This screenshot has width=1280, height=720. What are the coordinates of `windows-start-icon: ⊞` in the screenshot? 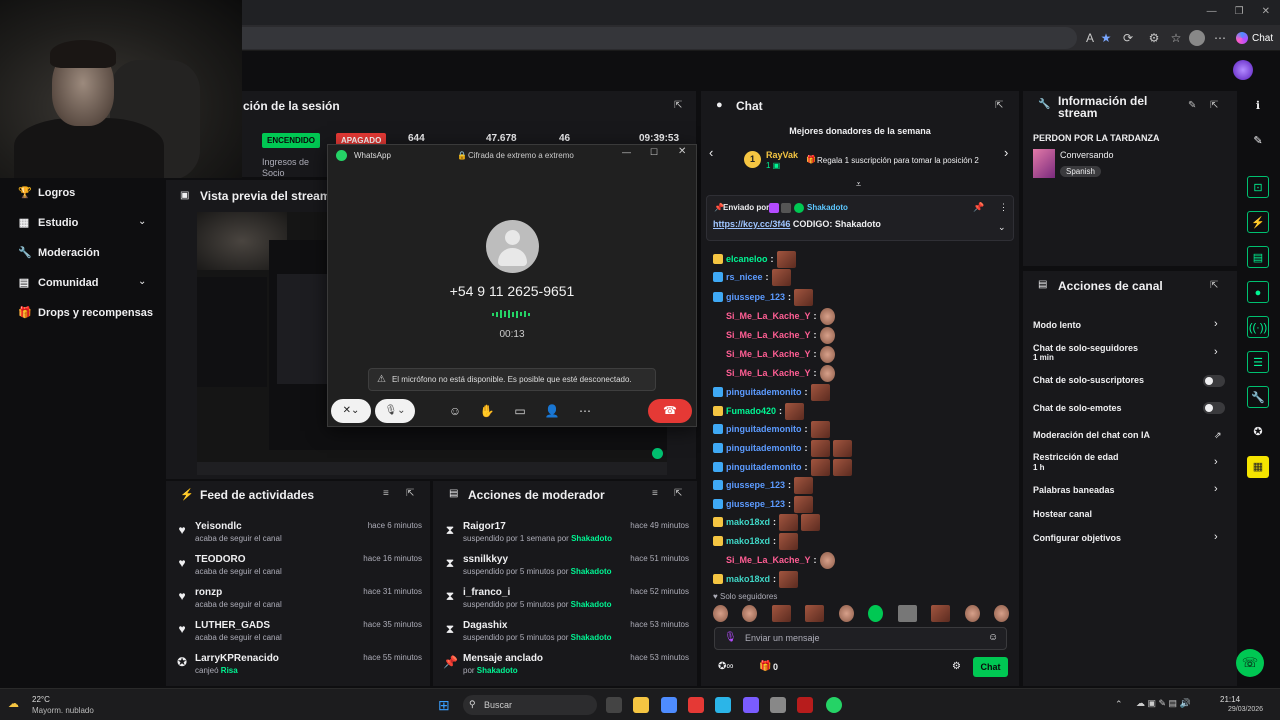 It's located at (444, 705).